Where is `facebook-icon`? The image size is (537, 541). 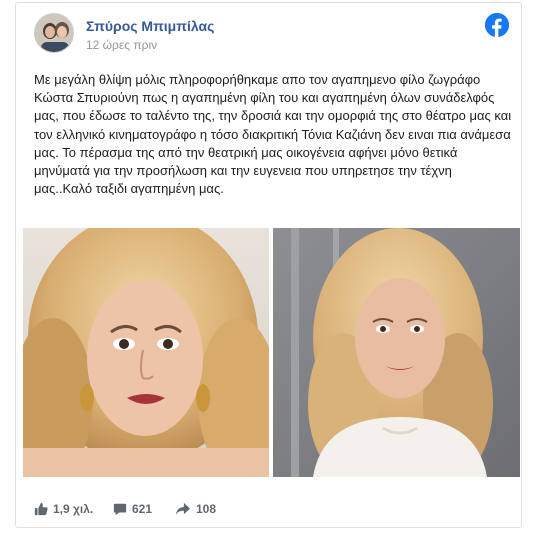
facebook-icon is located at coordinates (497, 25).